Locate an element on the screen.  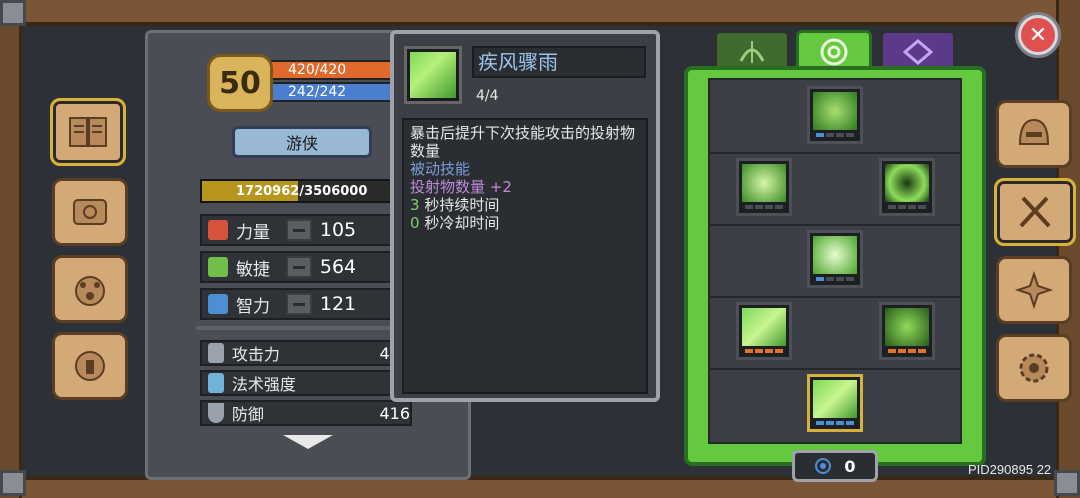
tab-skills is located at coordinates (1035, 212).